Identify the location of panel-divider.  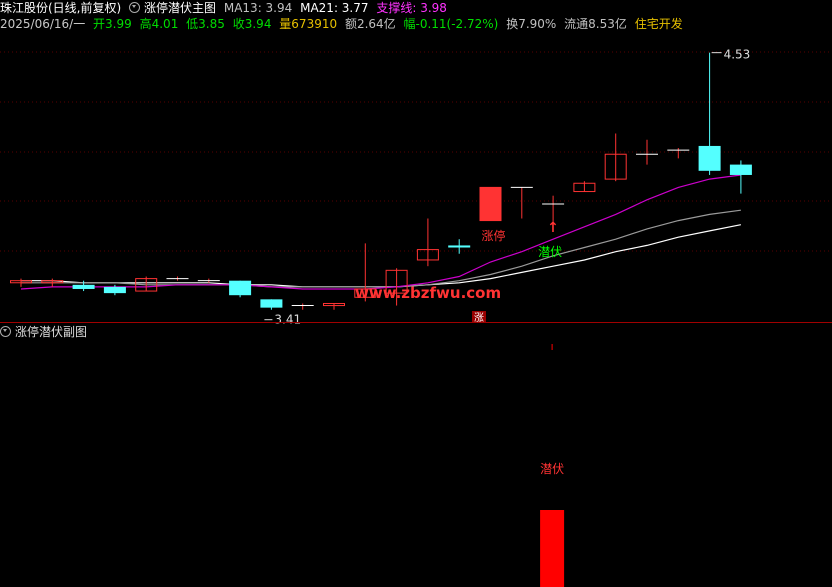
(416, 322).